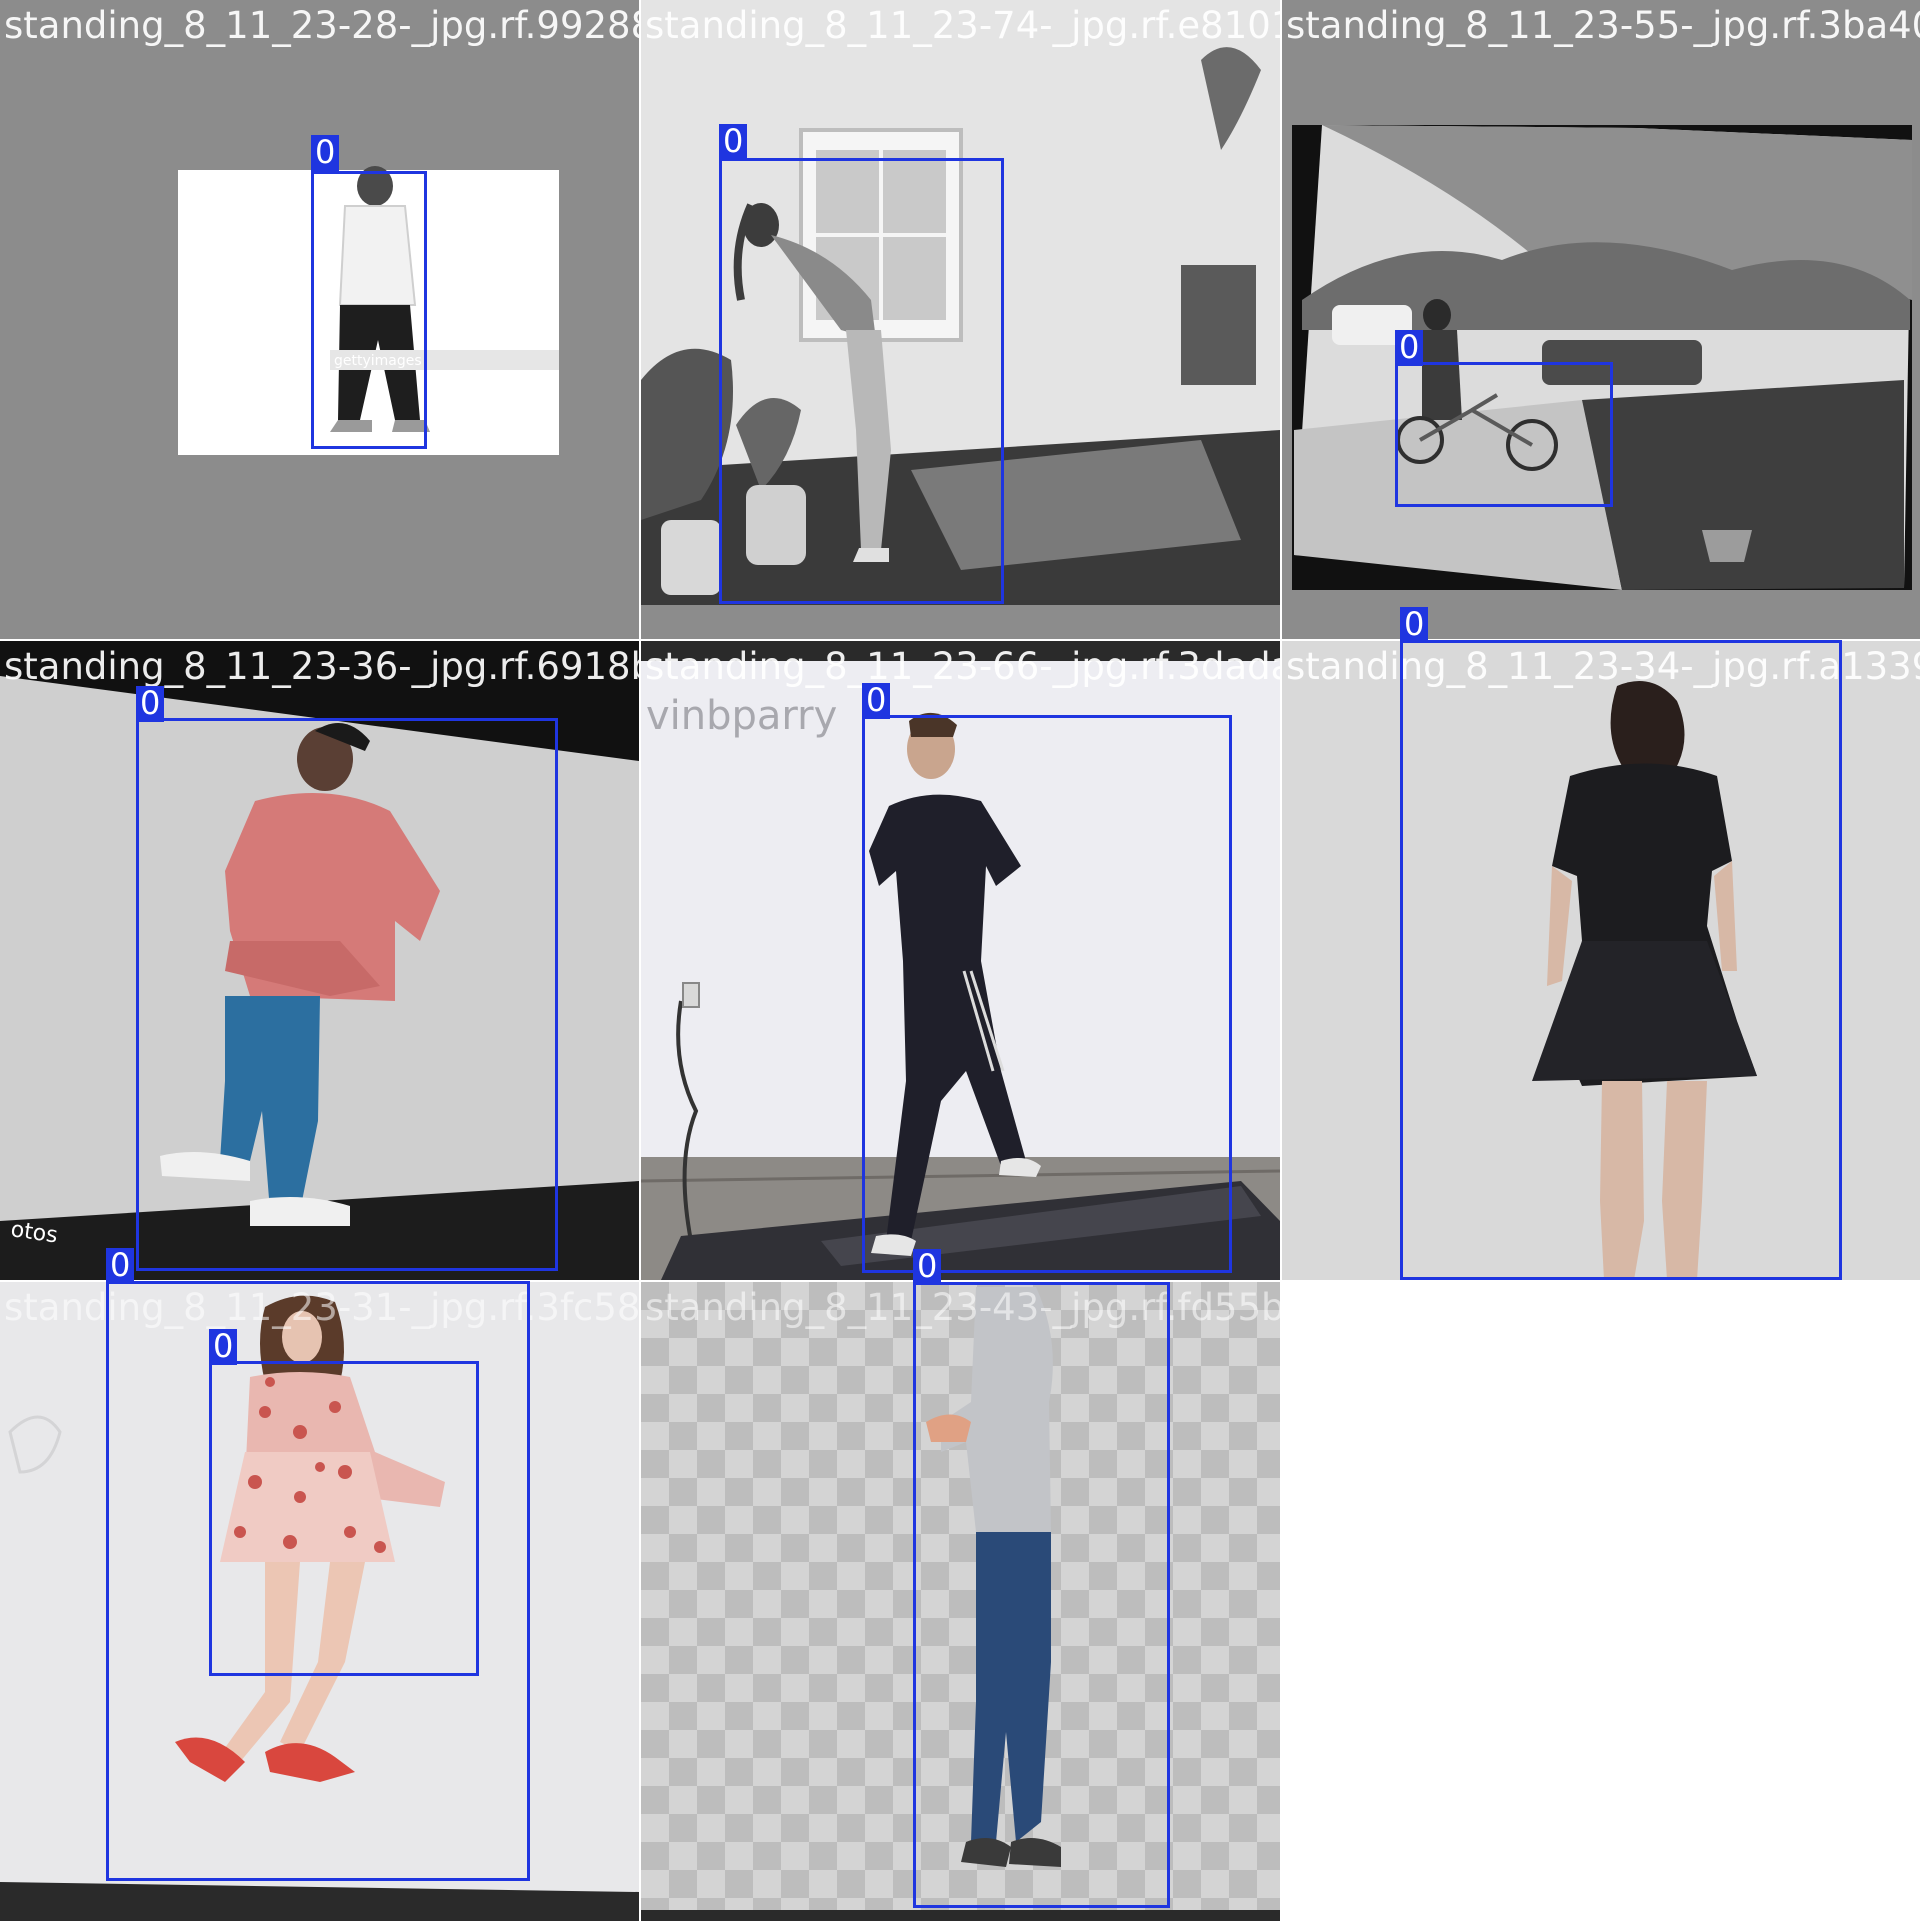  Describe the element at coordinates (321, 25) in the screenshot. I see `image-filename-caption: standing_8_11_23-28-_jpg.rf.99288ee69a` at that location.